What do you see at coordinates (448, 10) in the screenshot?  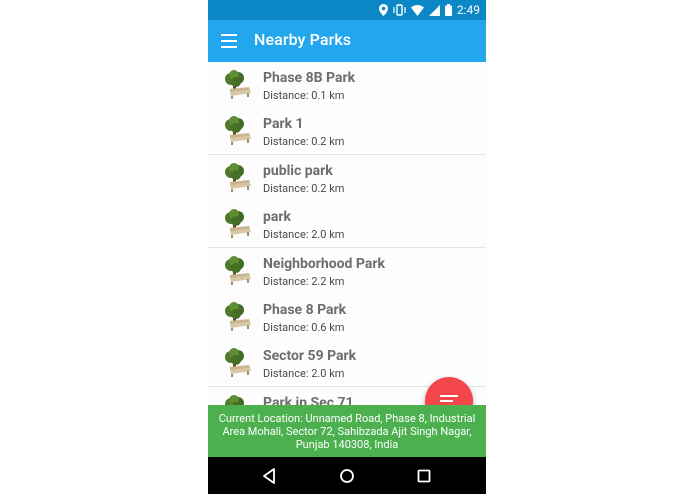 I see `battery-icon` at bounding box center [448, 10].